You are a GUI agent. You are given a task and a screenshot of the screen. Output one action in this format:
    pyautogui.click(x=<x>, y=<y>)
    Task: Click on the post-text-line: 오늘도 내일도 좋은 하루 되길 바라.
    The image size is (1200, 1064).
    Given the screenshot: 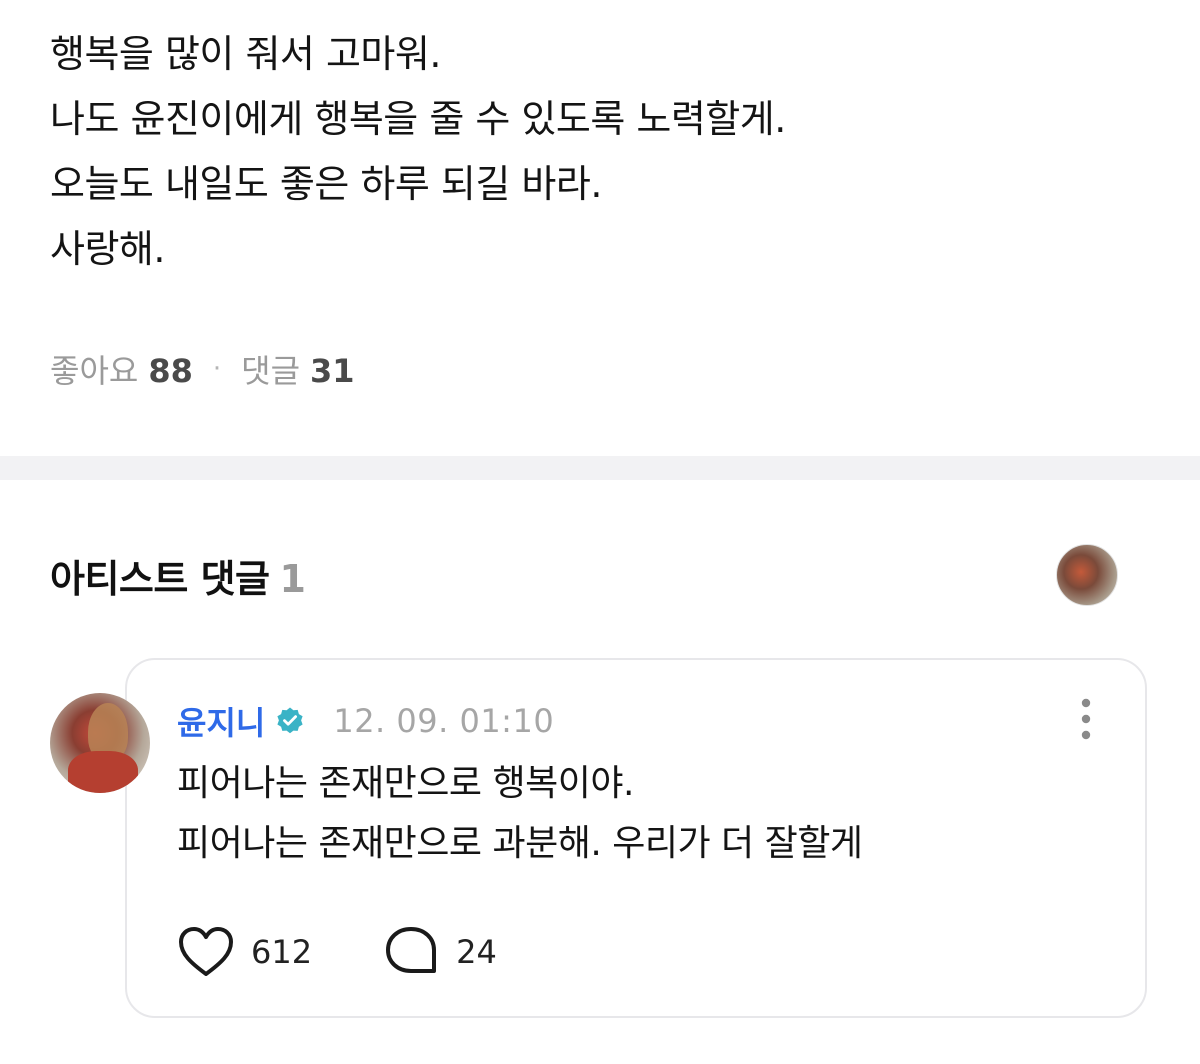 What is the action you would take?
    pyautogui.click(x=326, y=184)
    